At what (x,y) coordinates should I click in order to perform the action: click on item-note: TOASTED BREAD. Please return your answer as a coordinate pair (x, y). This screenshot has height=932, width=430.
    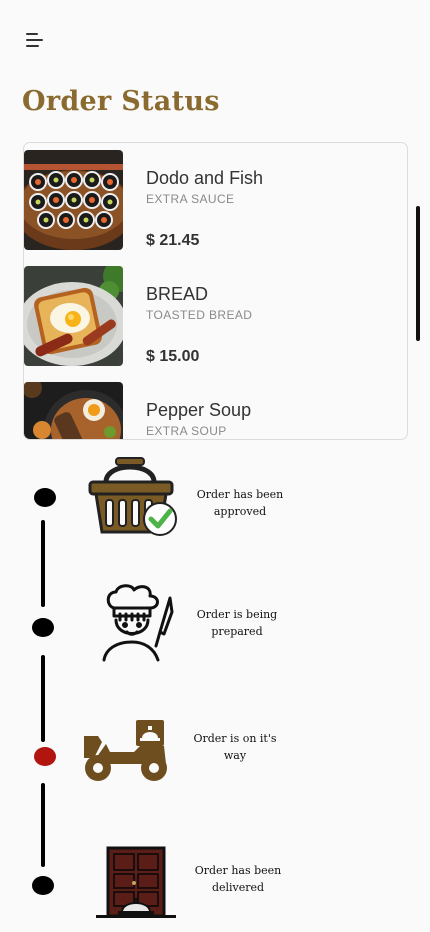
    Looking at the image, I should click on (199, 315).